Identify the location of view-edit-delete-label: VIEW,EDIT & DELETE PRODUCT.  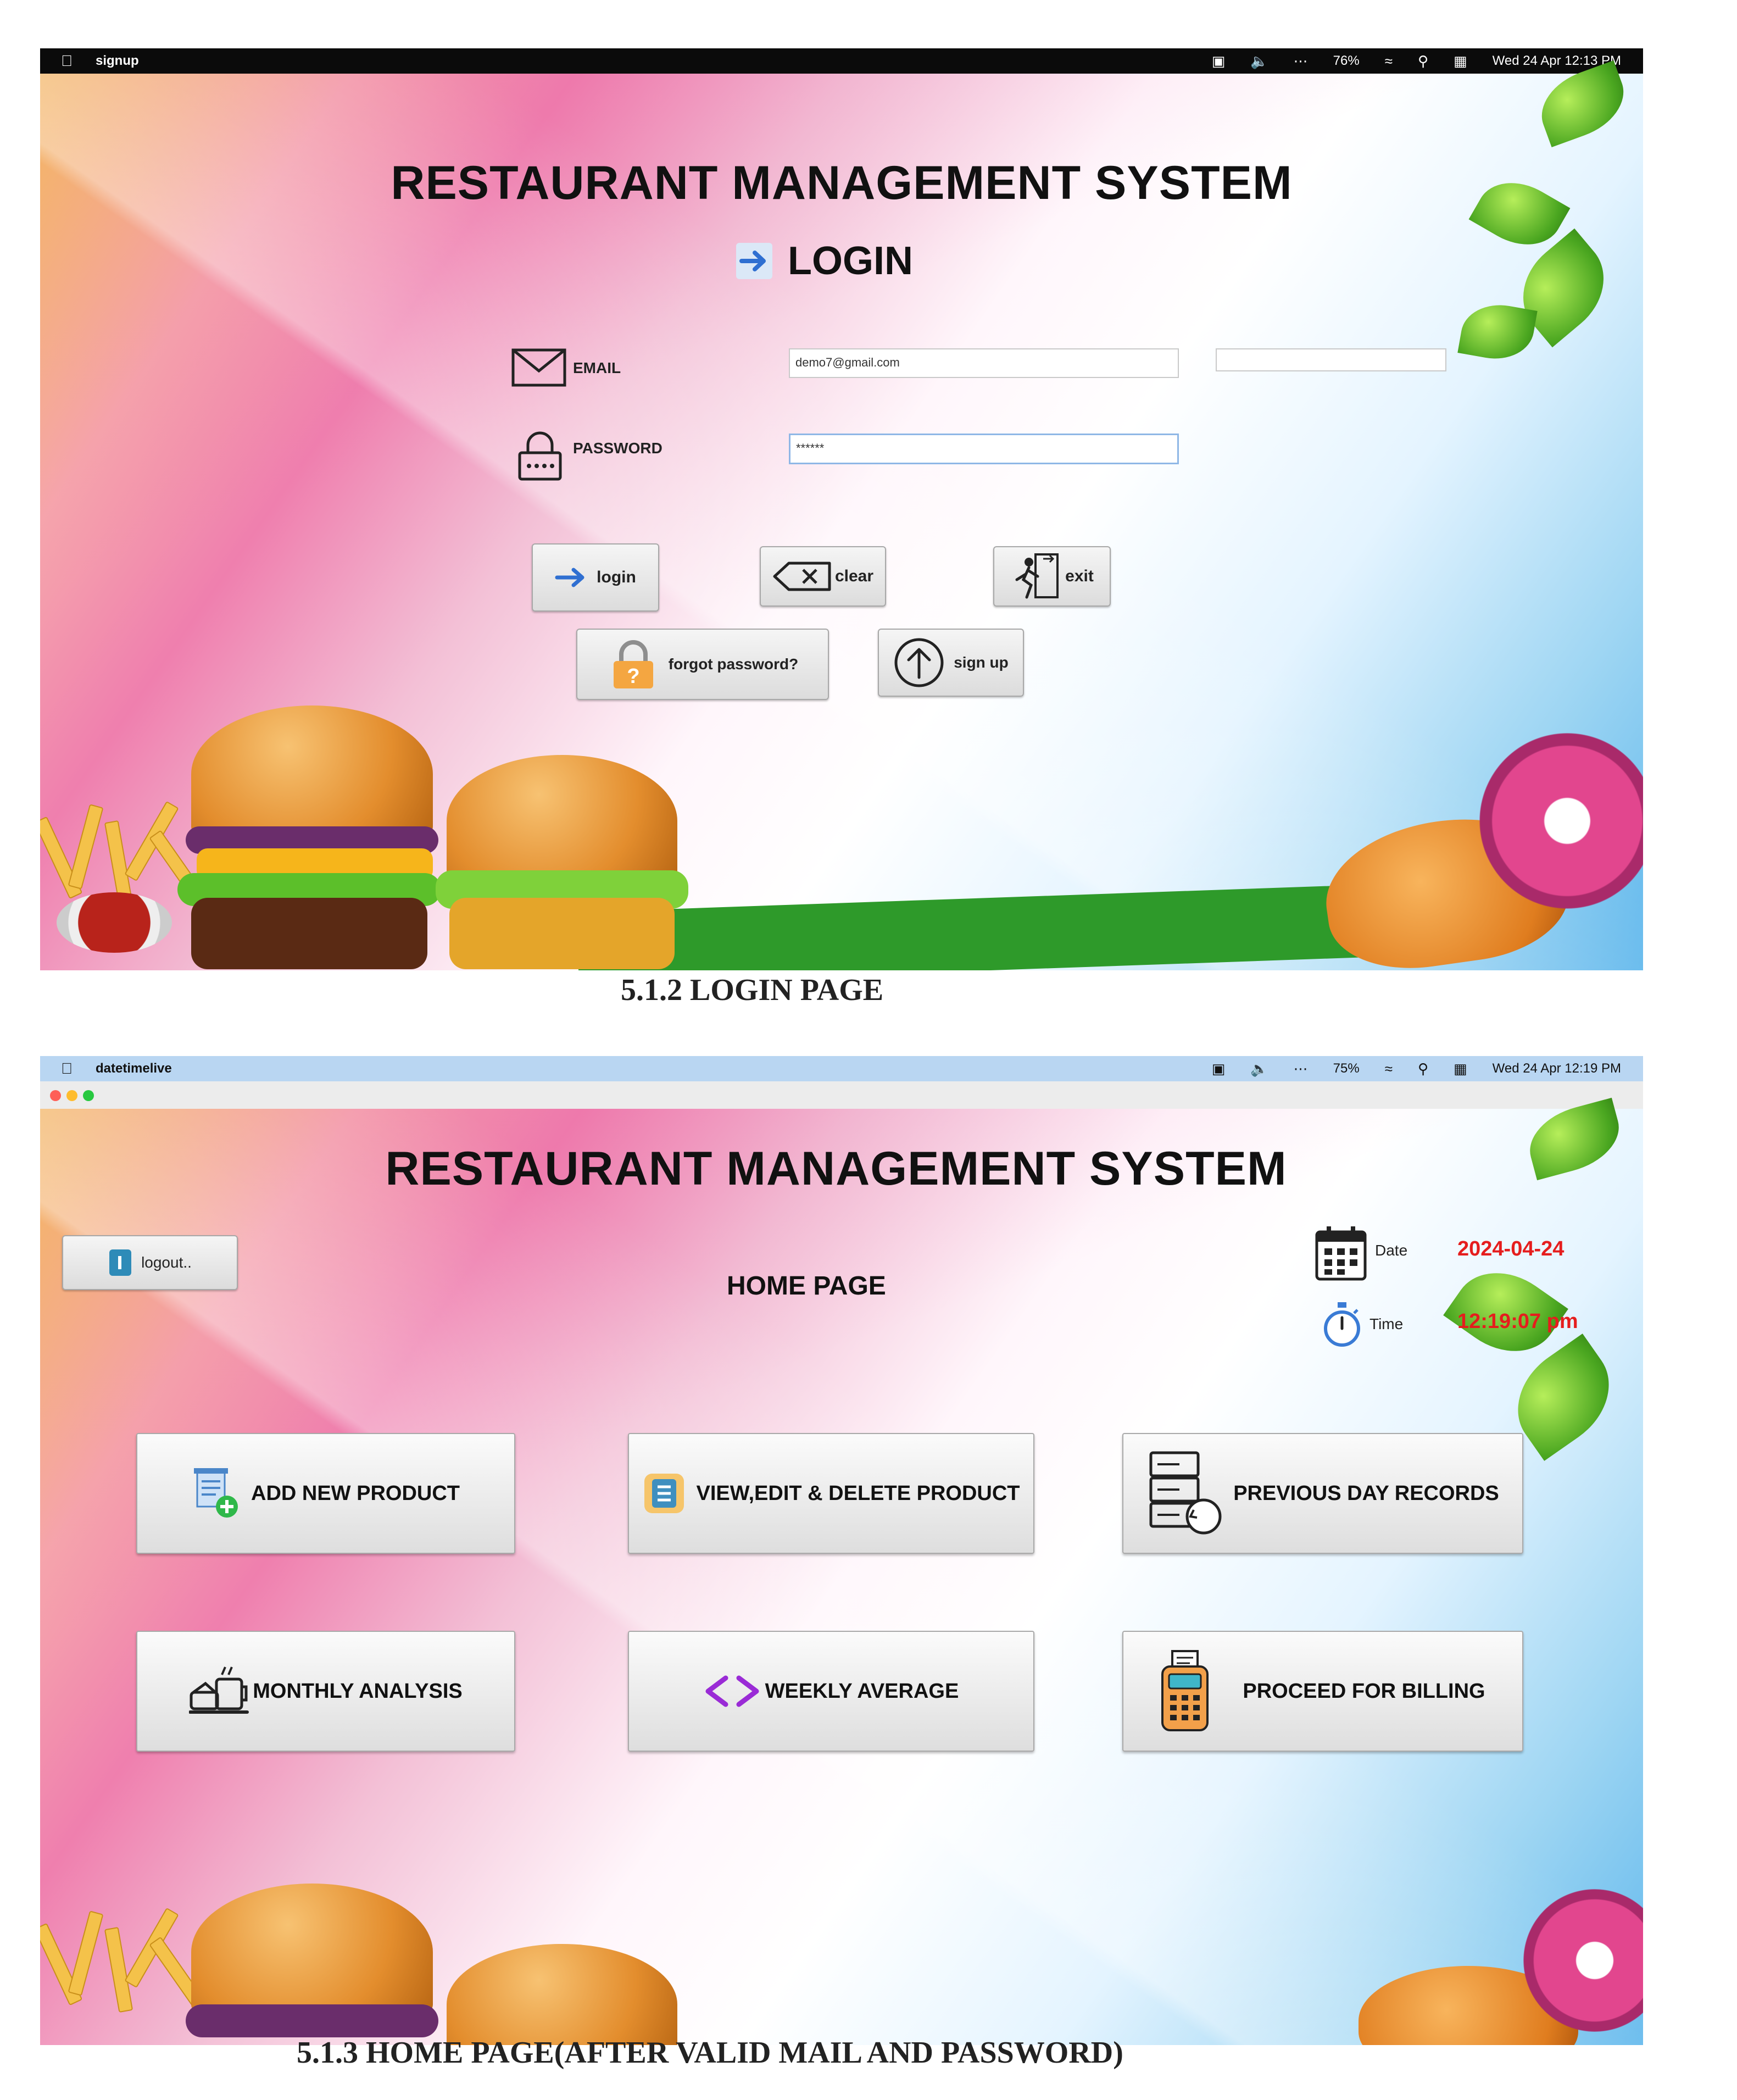
(858, 1493).